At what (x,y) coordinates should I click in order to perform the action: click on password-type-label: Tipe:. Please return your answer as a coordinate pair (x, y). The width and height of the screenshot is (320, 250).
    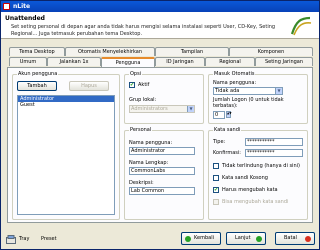
    Looking at the image, I should click on (219, 142).